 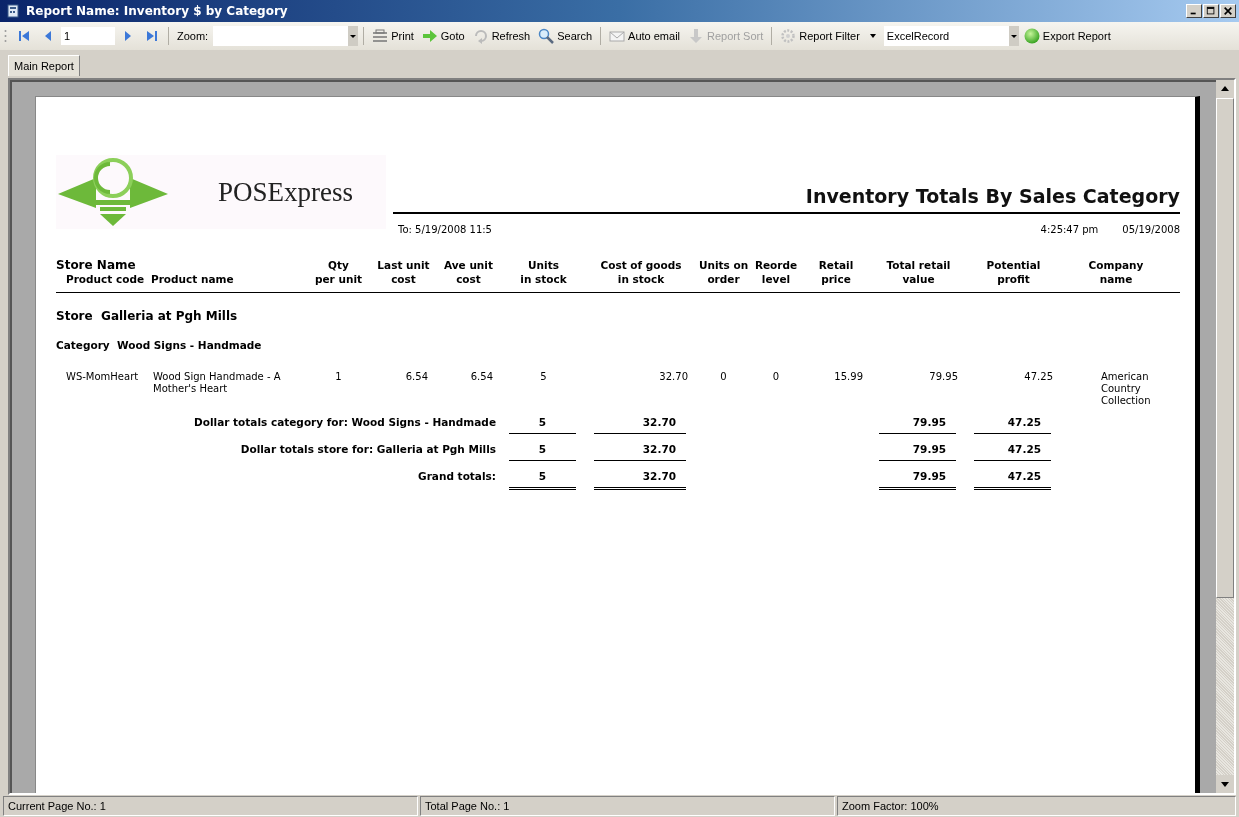 I want to click on column-header: Cost of goods in stock, so click(x=641, y=272).